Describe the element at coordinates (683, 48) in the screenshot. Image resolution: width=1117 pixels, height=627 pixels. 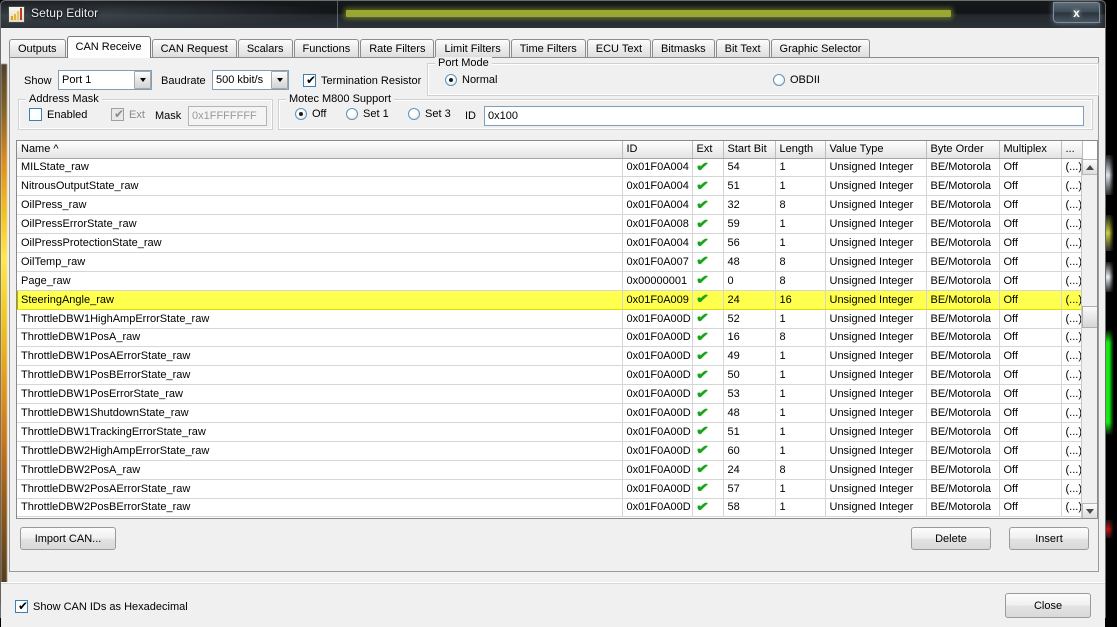
I see `tab-bitmasks: Bitmasks` at that location.